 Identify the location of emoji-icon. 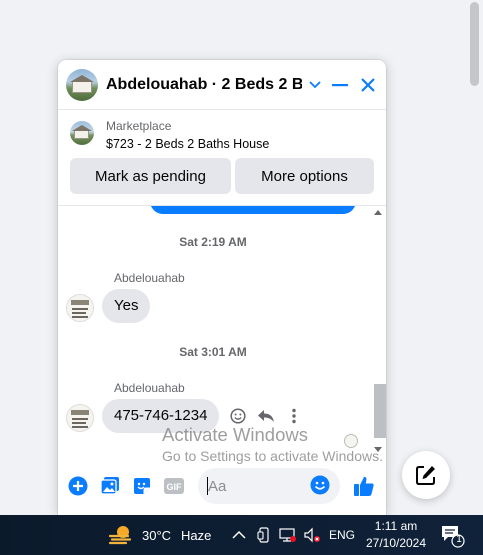
(321, 486).